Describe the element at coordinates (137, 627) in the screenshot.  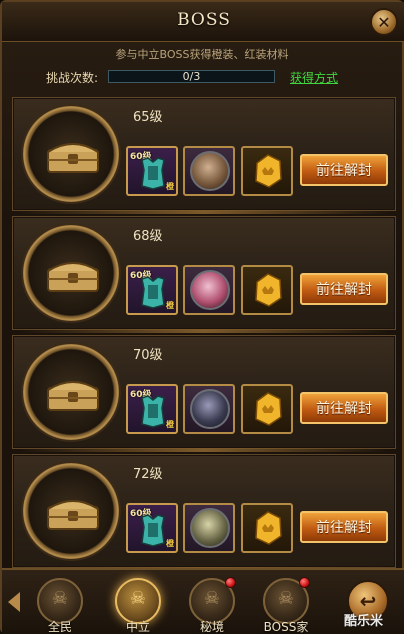
I see `tab-label: 中立` at that location.